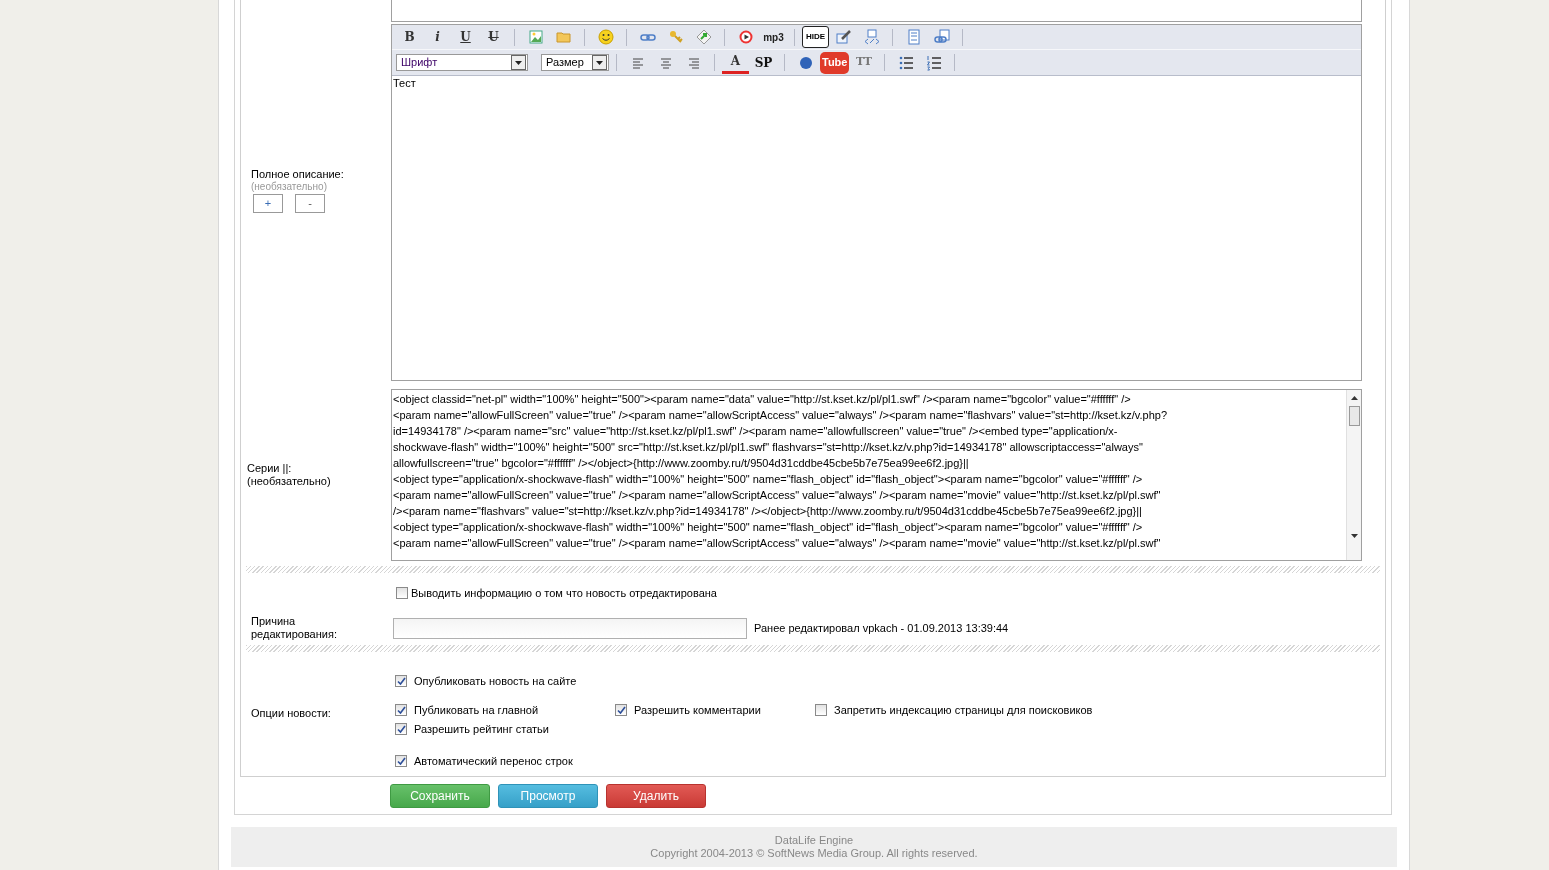 Image resolution: width=1549 pixels, height=870 pixels. What do you see at coordinates (563, 37) in the screenshot?
I see `folder-icon` at bounding box center [563, 37].